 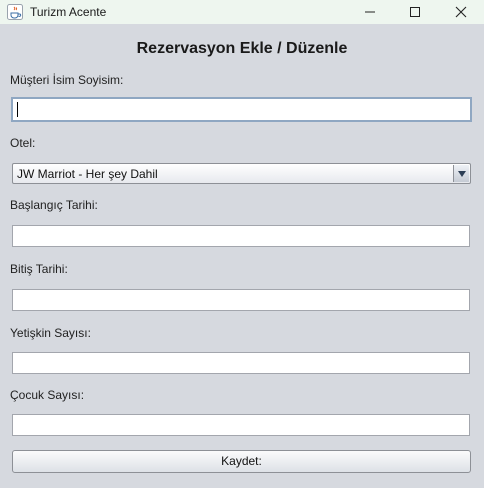 What do you see at coordinates (241, 461) in the screenshot?
I see `save-button: Kaydet:` at bounding box center [241, 461].